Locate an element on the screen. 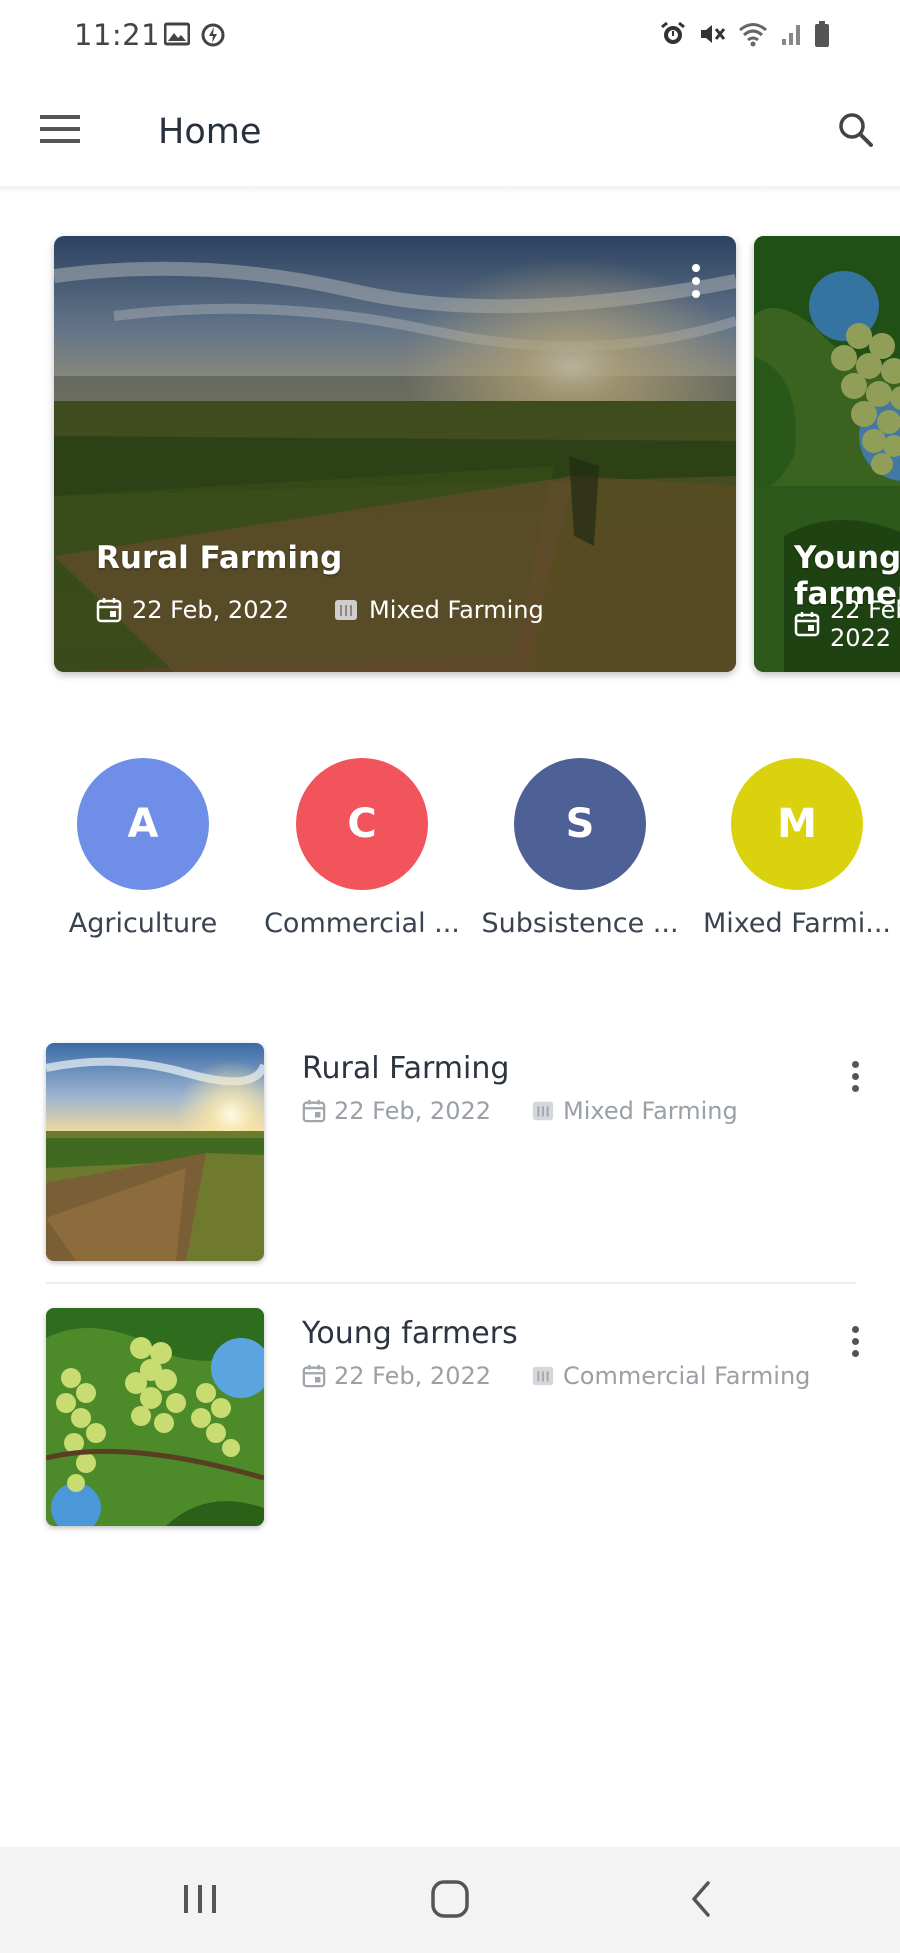  category-agriculture: A Agriculture is located at coordinates (143, 848).